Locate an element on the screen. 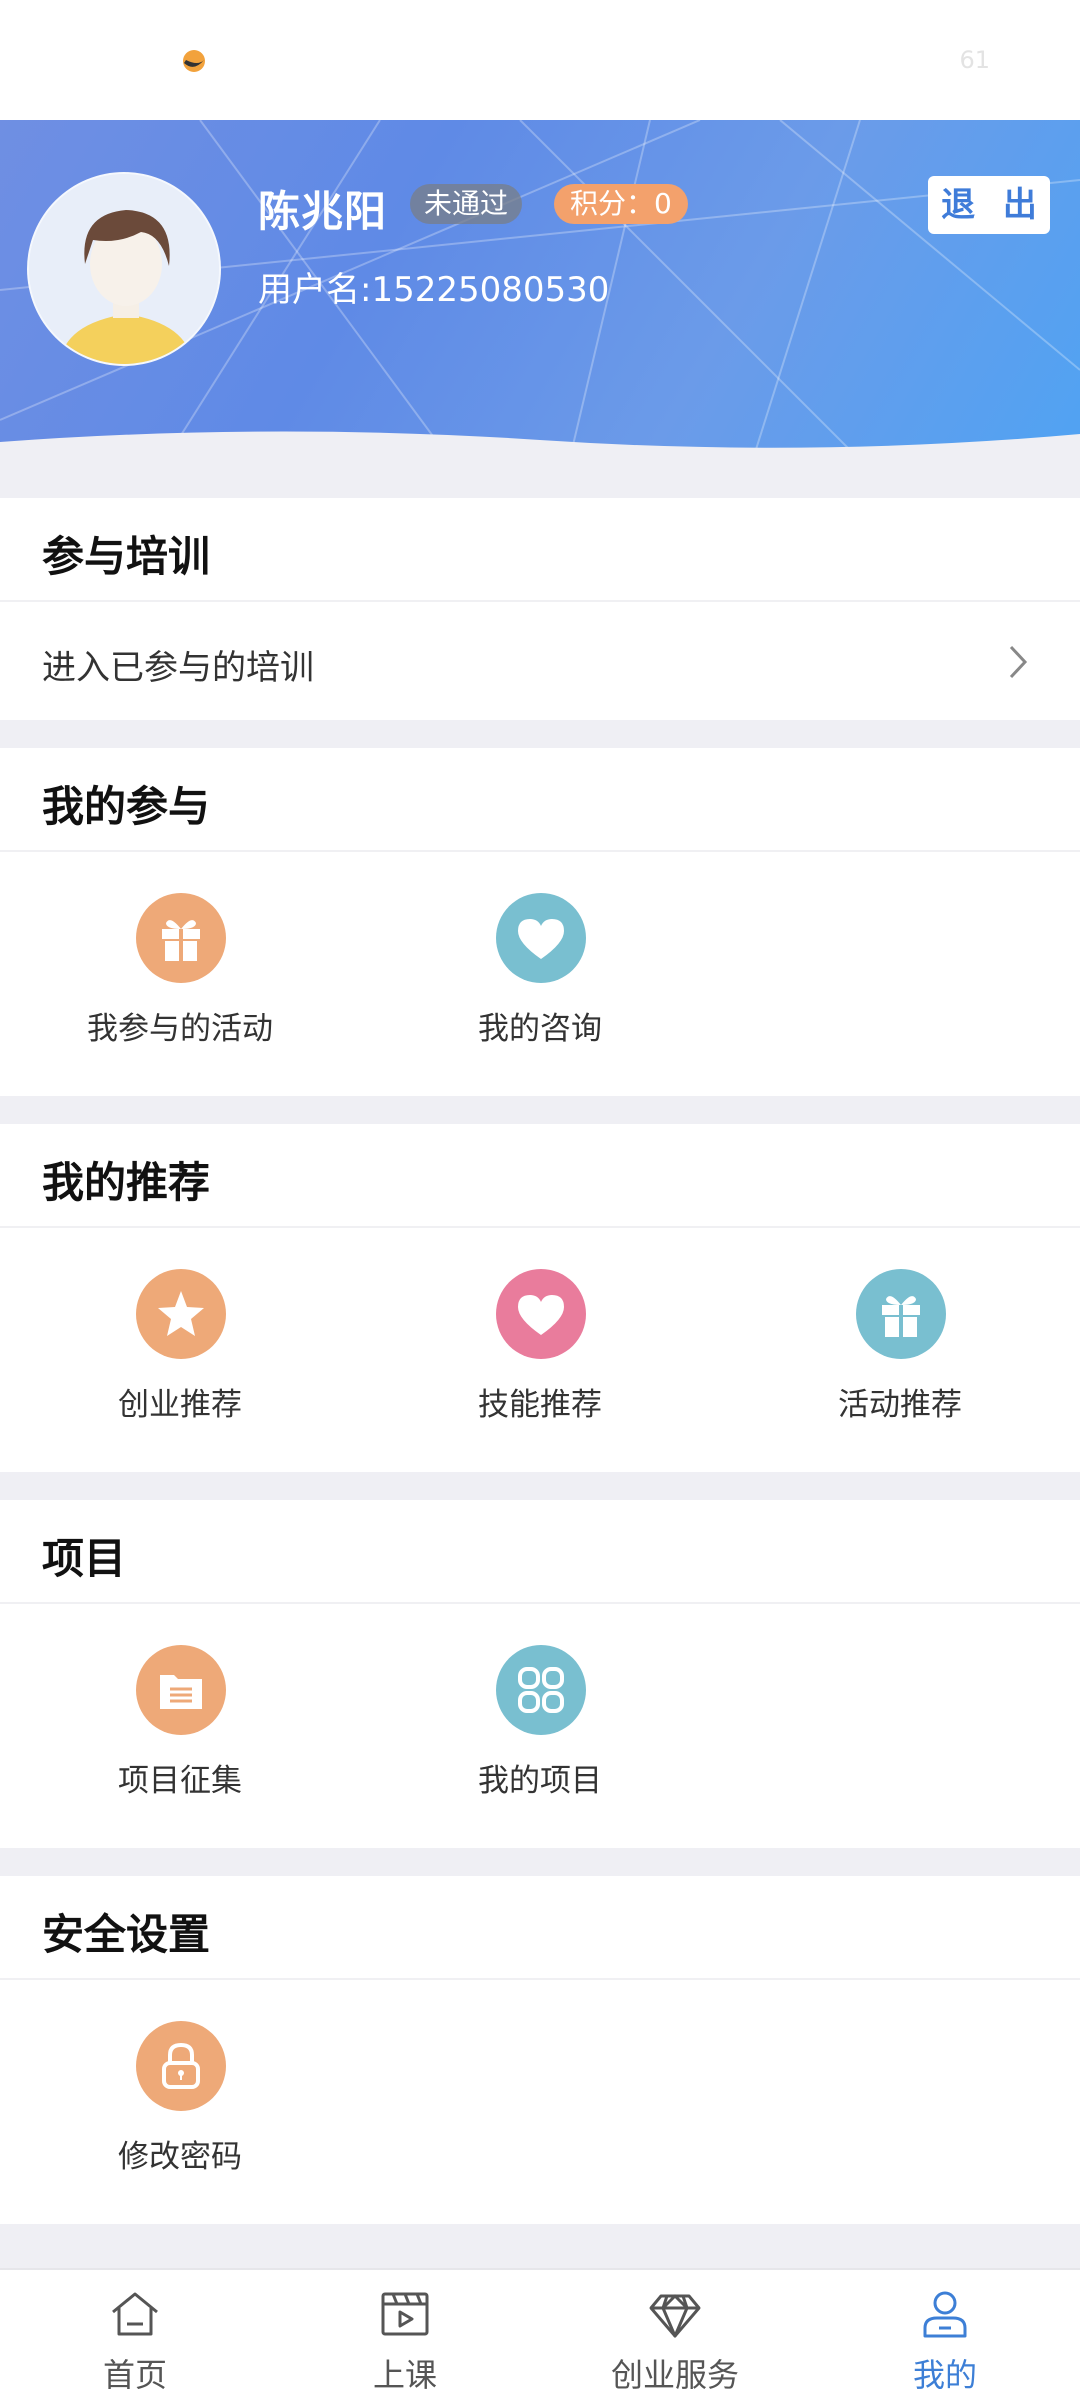 Image resolution: width=1080 pixels, height=2403 pixels. diamond-icon is located at coordinates (675, 2316).